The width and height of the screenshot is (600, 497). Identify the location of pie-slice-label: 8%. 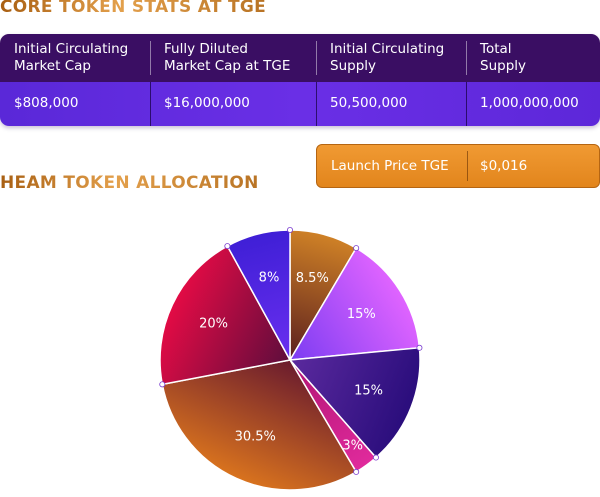
(269, 278).